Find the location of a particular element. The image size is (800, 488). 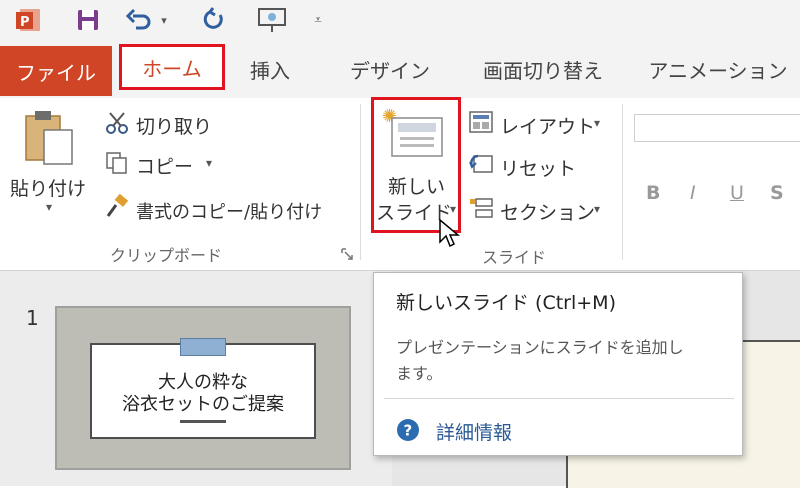

tab-design: デザイン is located at coordinates (390, 69).